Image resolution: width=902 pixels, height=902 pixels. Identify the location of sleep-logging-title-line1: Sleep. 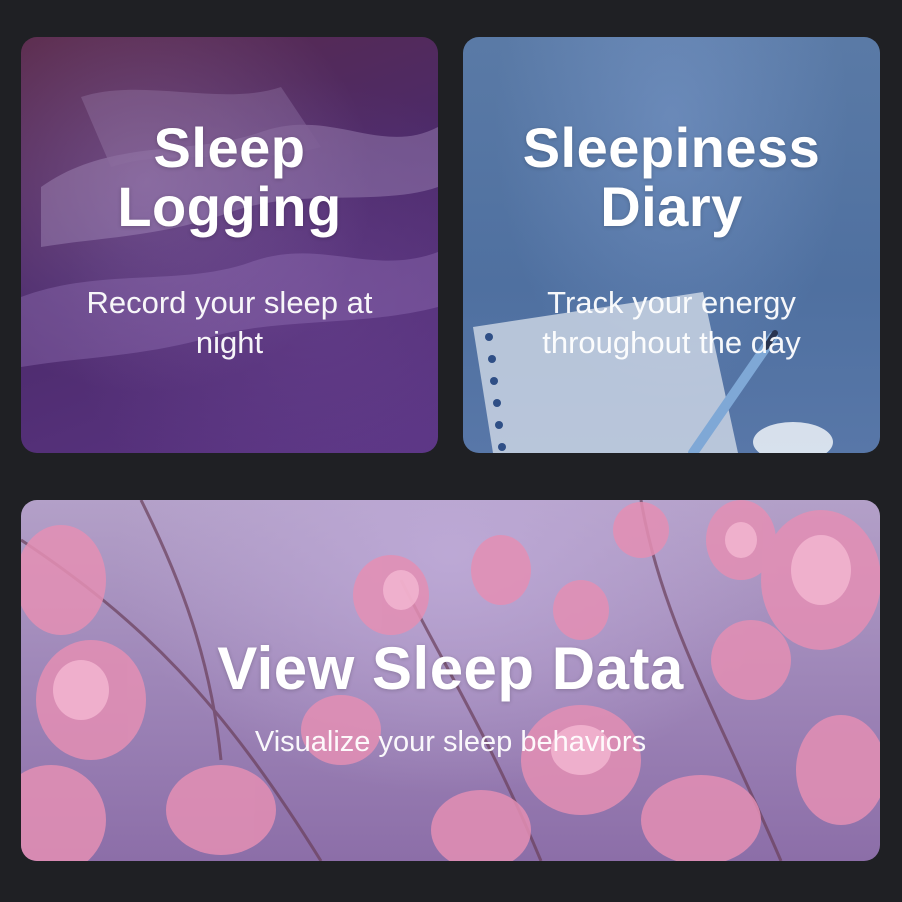
(229, 147).